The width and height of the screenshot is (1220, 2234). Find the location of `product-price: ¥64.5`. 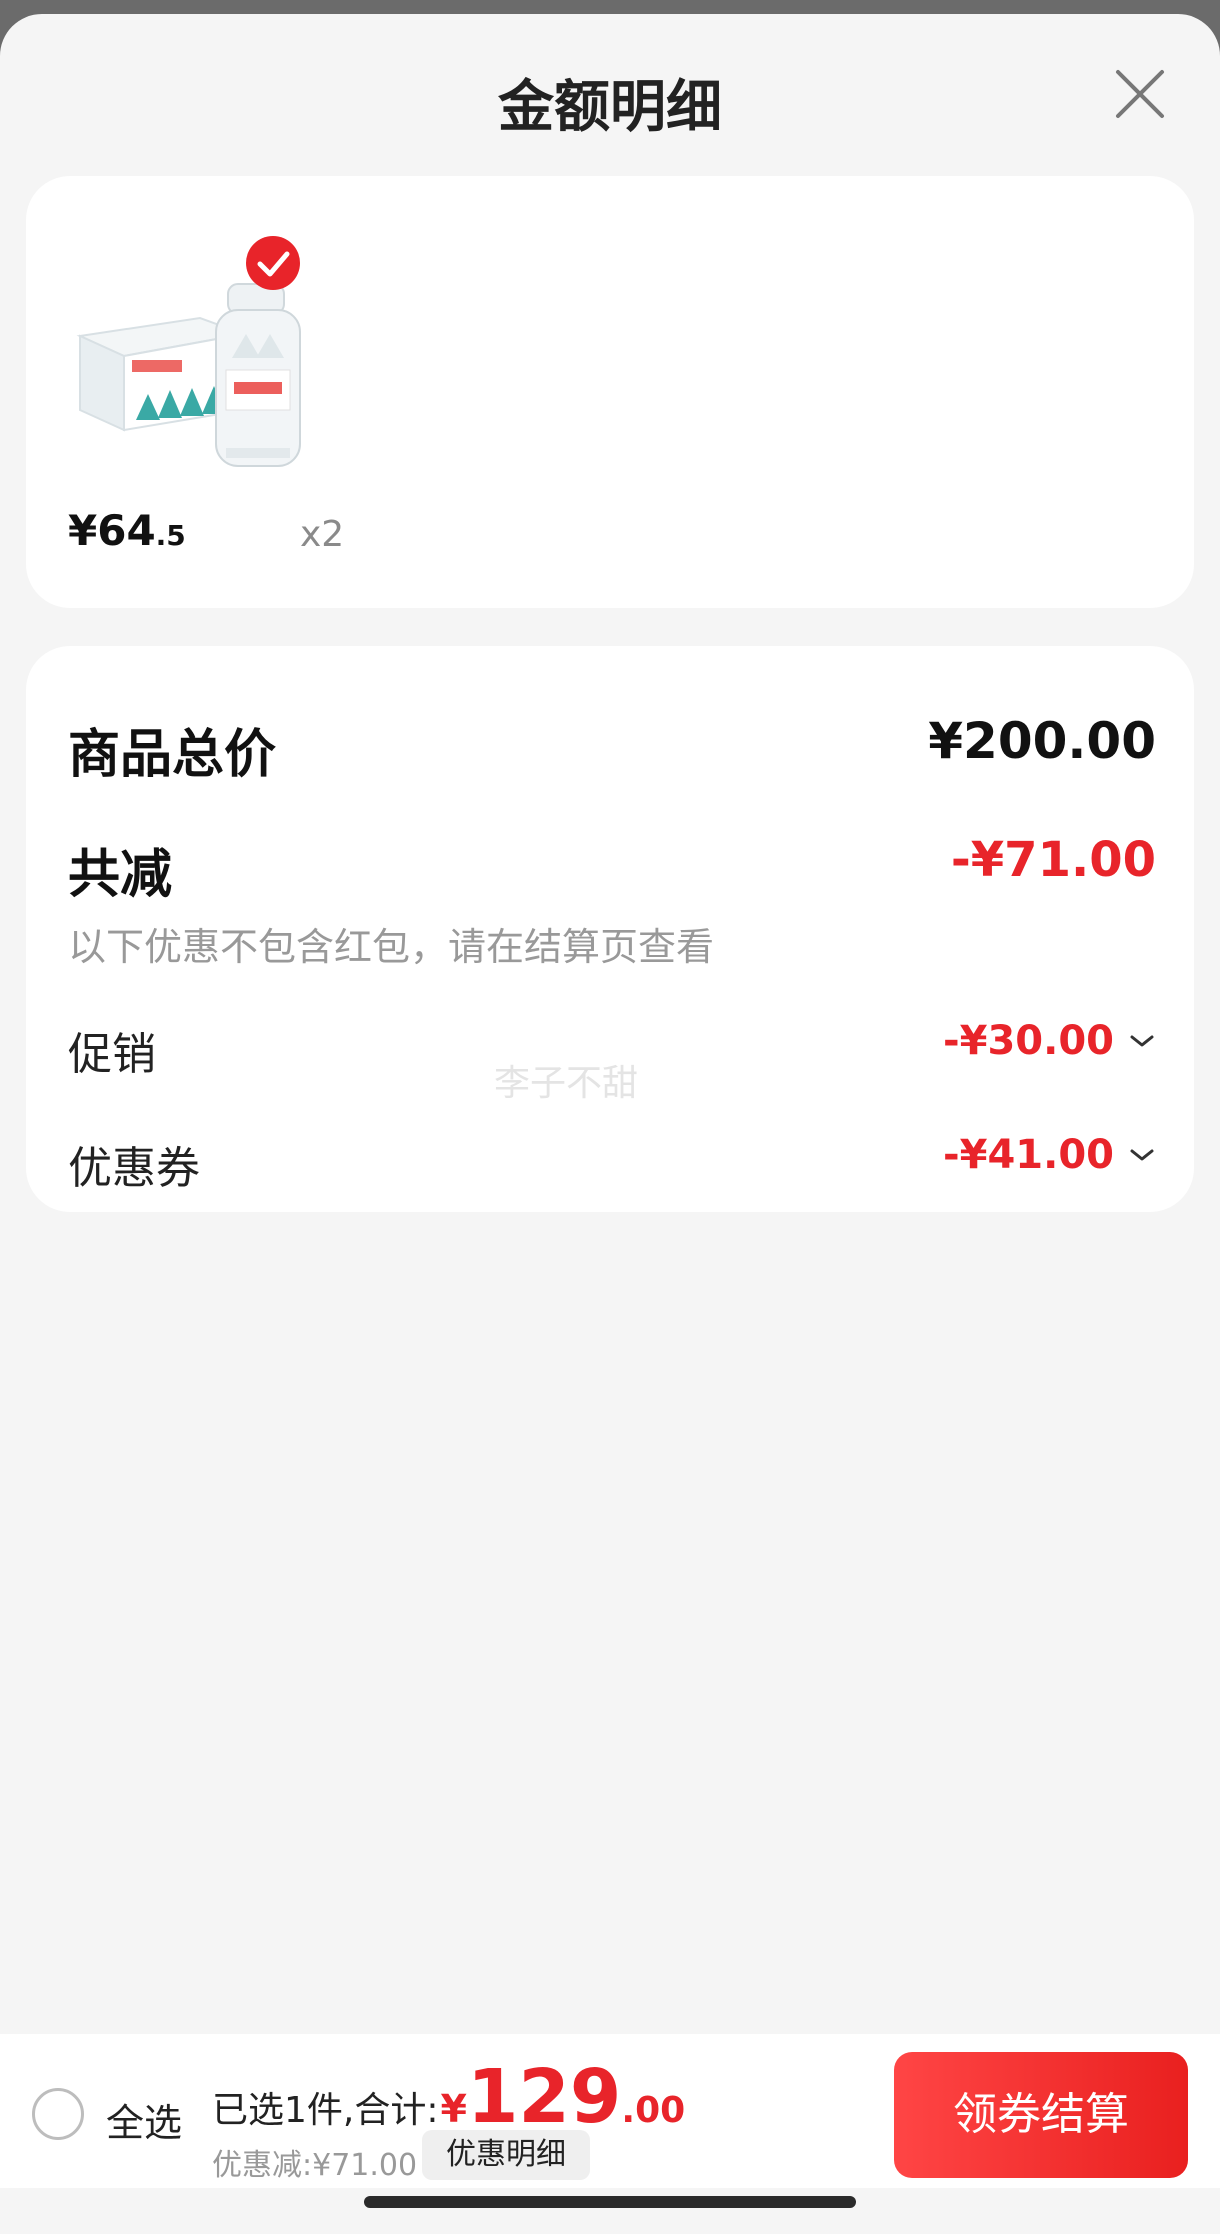

product-price: ¥64.5 is located at coordinates (127, 530).